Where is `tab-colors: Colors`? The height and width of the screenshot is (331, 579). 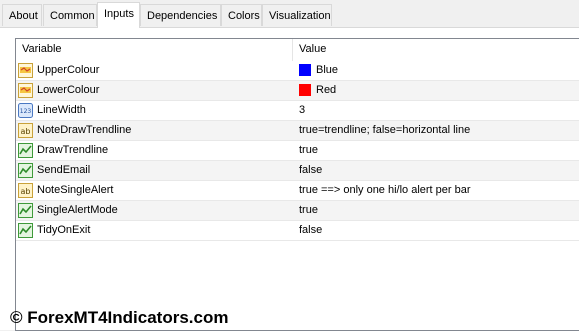
tab-colors: Colors is located at coordinates (241, 15).